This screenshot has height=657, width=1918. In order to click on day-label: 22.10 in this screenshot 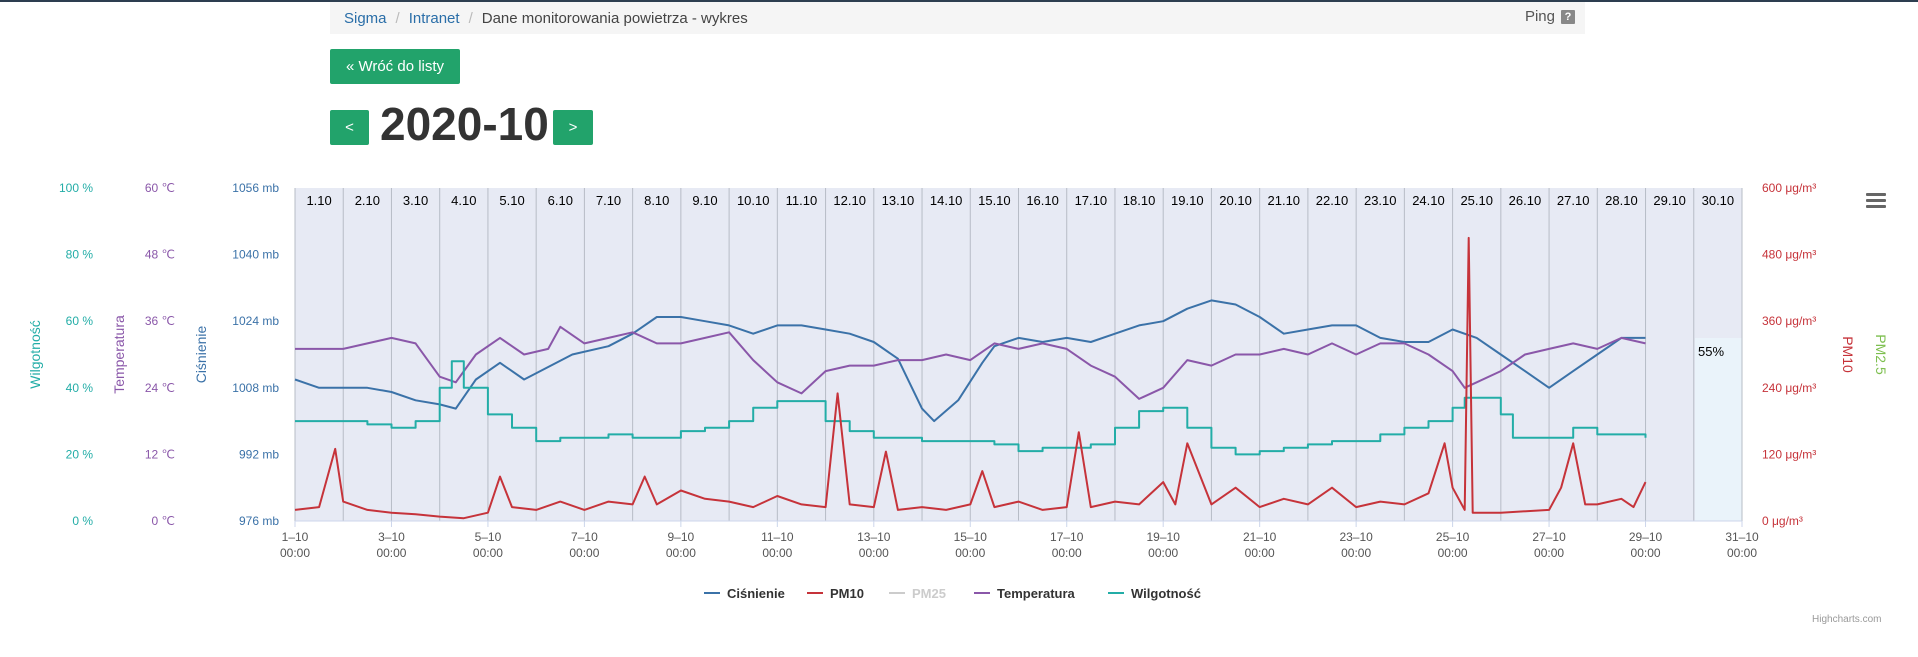, I will do `click(1332, 200)`.